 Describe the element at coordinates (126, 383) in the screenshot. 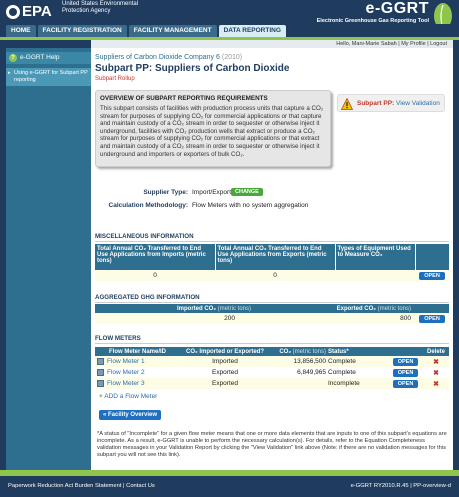

I see `flow-meter-link: Flow Meter 3` at that location.